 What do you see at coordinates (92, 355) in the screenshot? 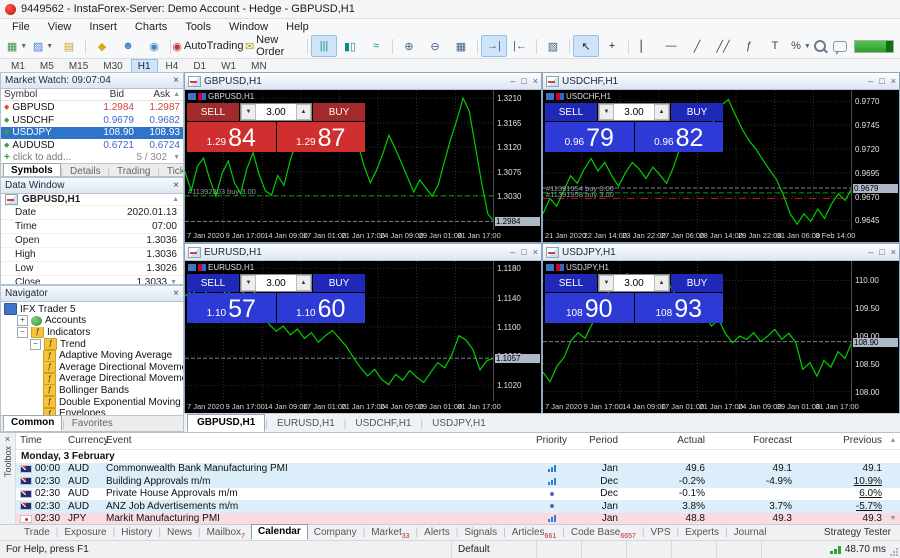
I see `navigator-item: ƒ Adaptive Moving Average` at bounding box center [92, 355].